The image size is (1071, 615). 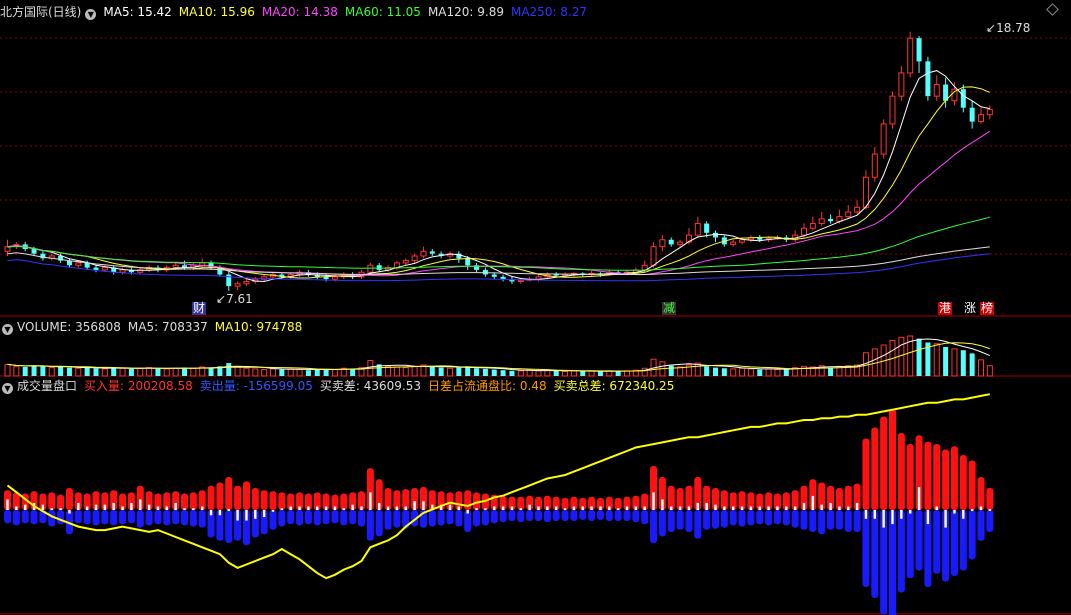 What do you see at coordinates (498, 356) in the screenshot?
I see `volume-plot` at bounding box center [498, 356].